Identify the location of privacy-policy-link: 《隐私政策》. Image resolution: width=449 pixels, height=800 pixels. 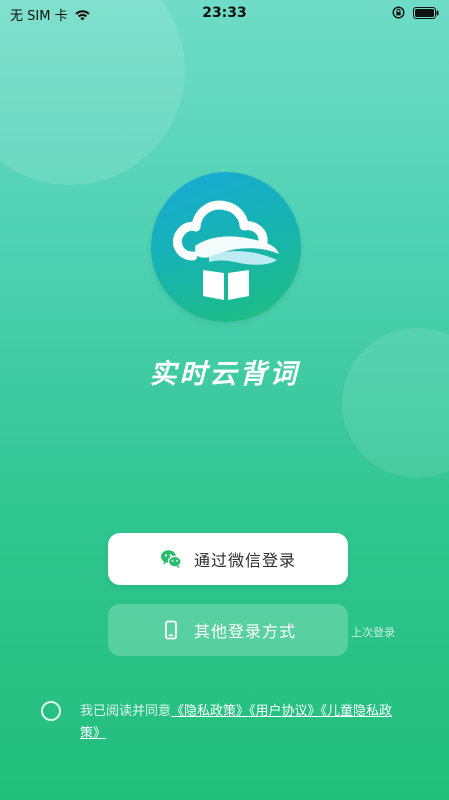
(210, 711).